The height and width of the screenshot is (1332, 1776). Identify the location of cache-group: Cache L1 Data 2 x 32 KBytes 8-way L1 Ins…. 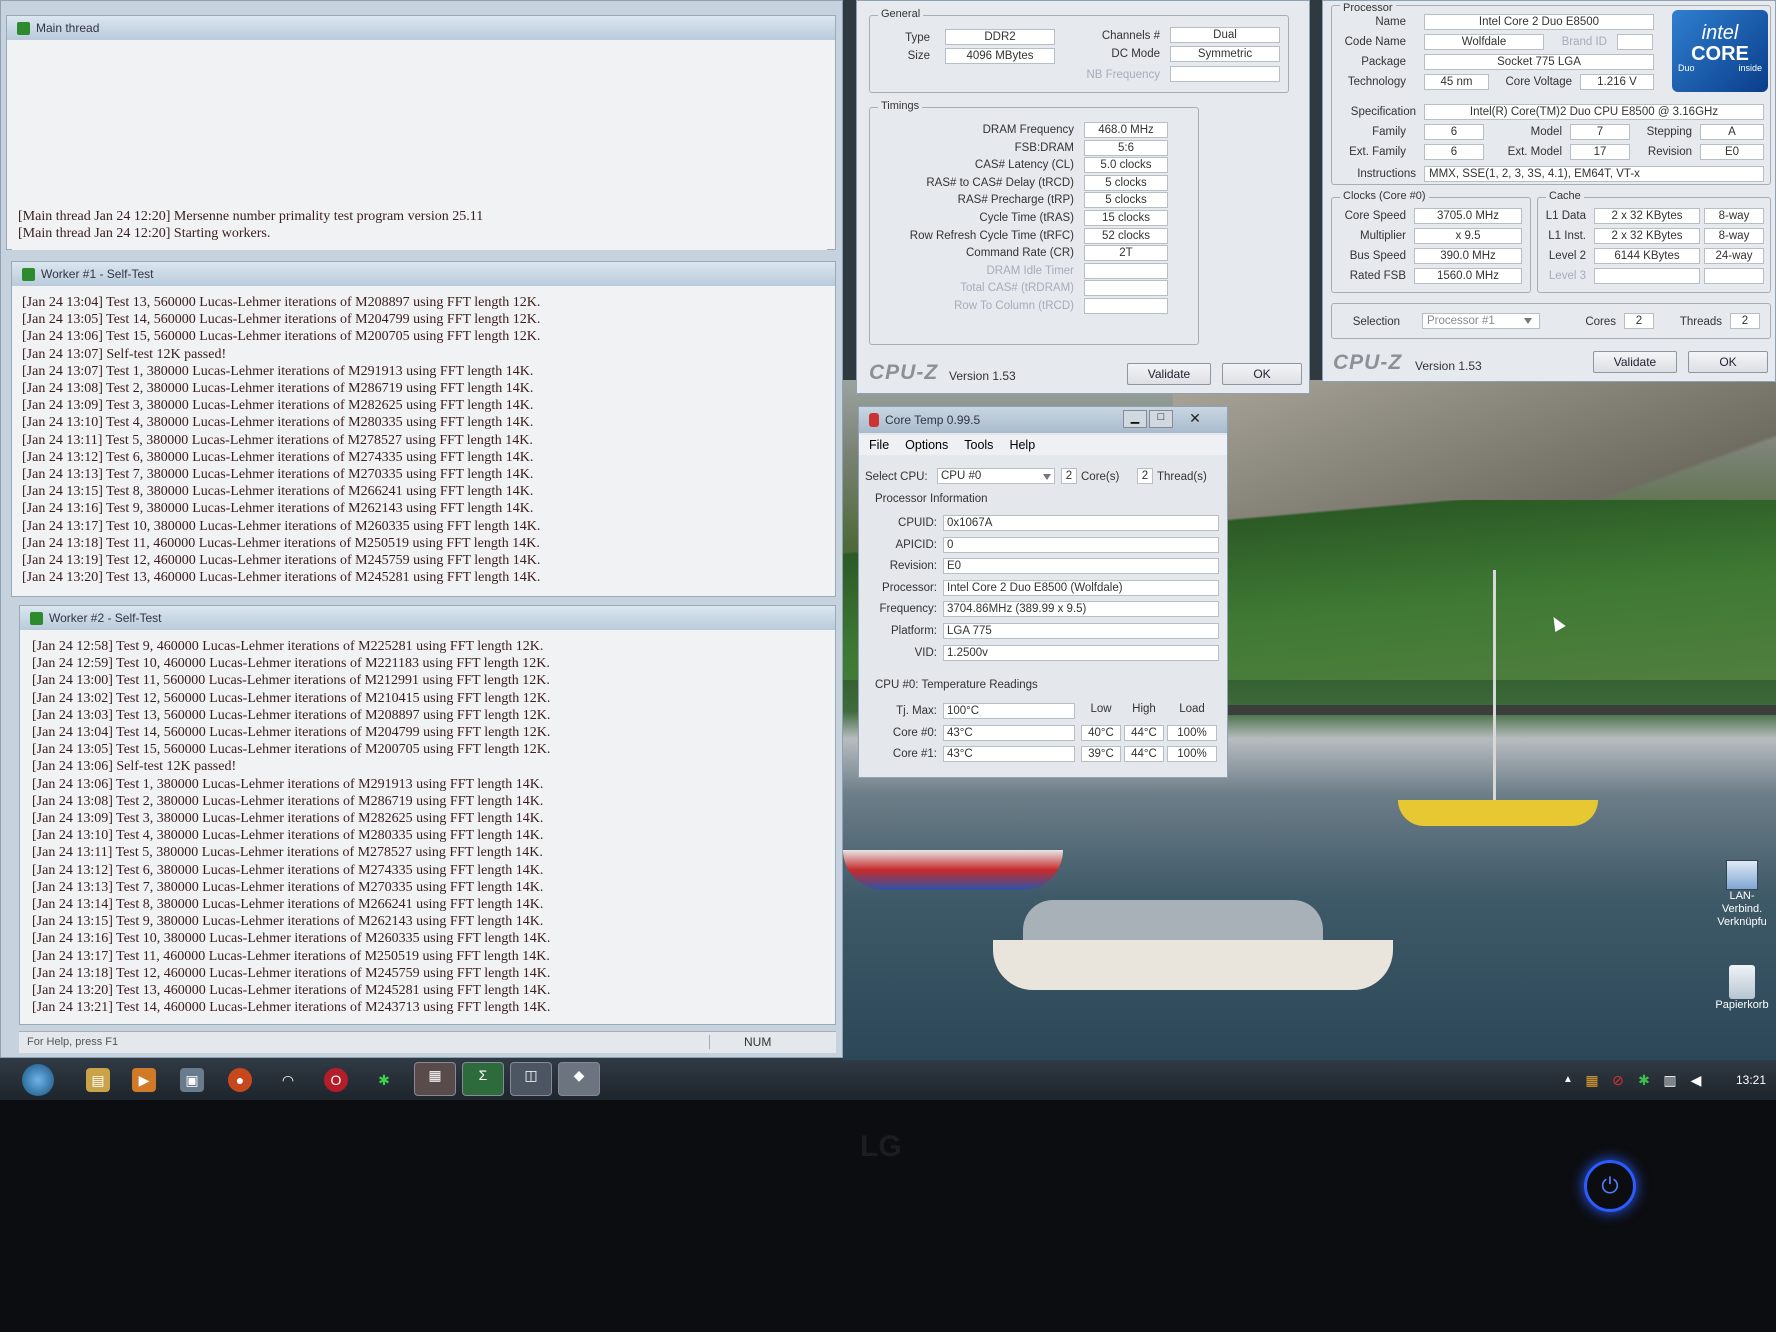
(1654, 241).